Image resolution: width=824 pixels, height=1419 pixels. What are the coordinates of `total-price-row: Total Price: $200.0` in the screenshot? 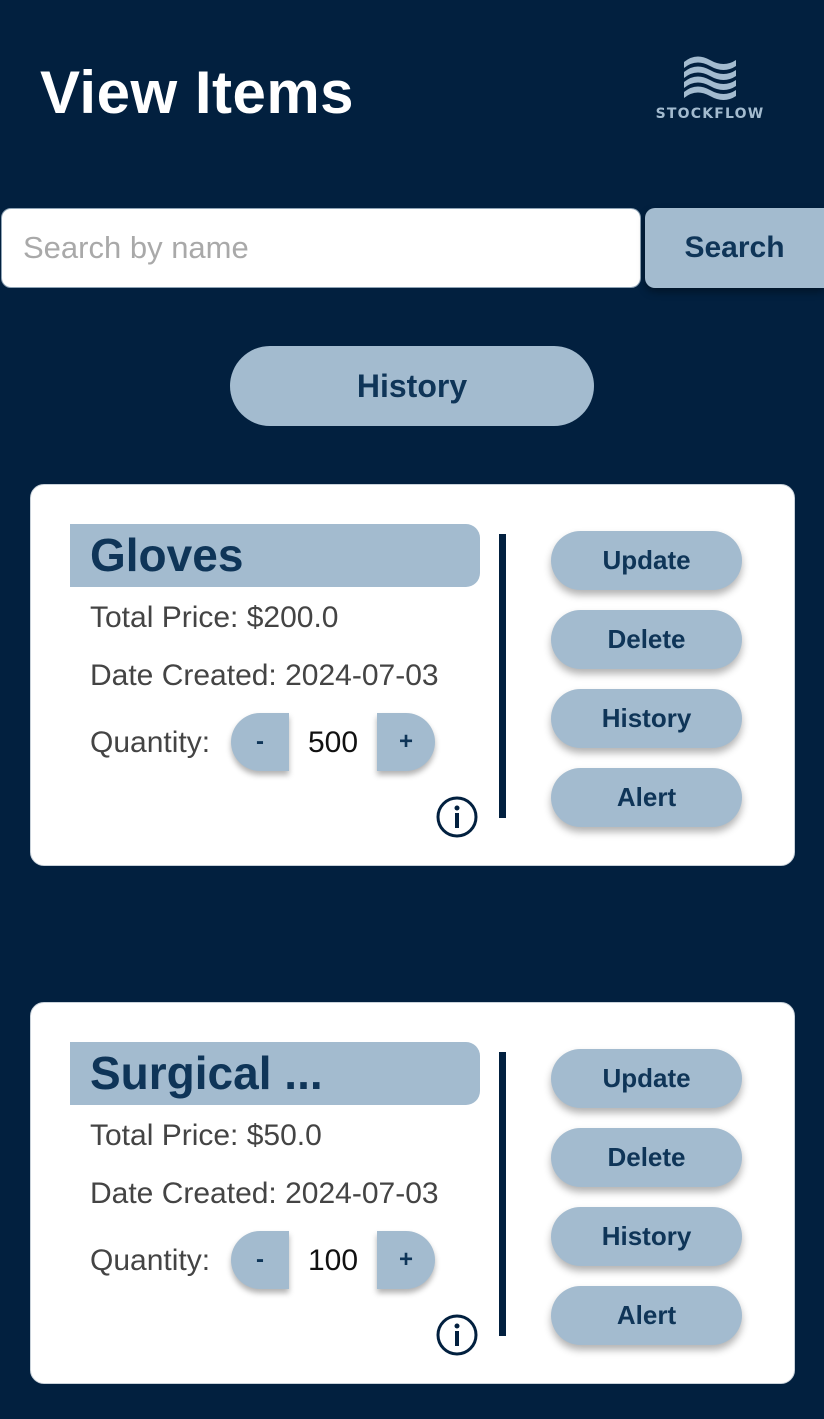 It's located at (214, 618).